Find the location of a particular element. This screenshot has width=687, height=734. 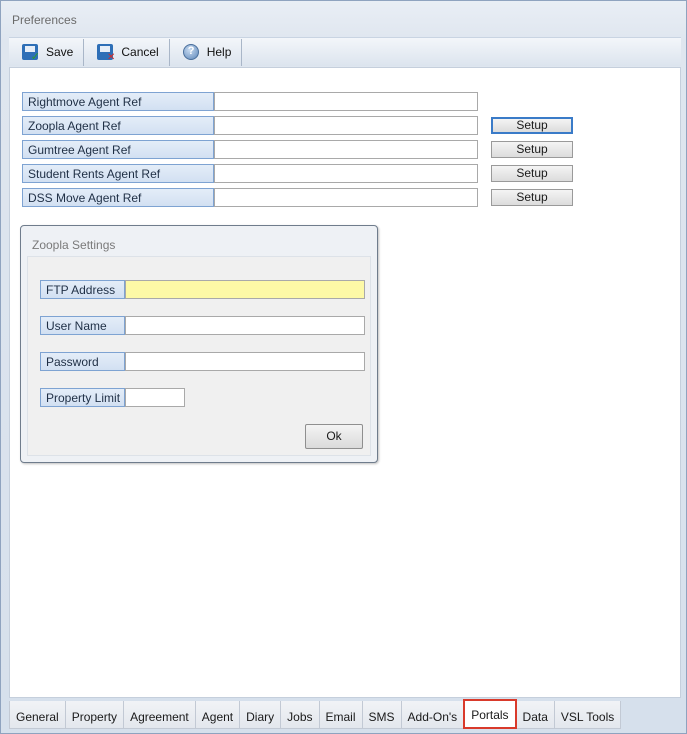

window-title: Preferences is located at coordinates (44, 20).